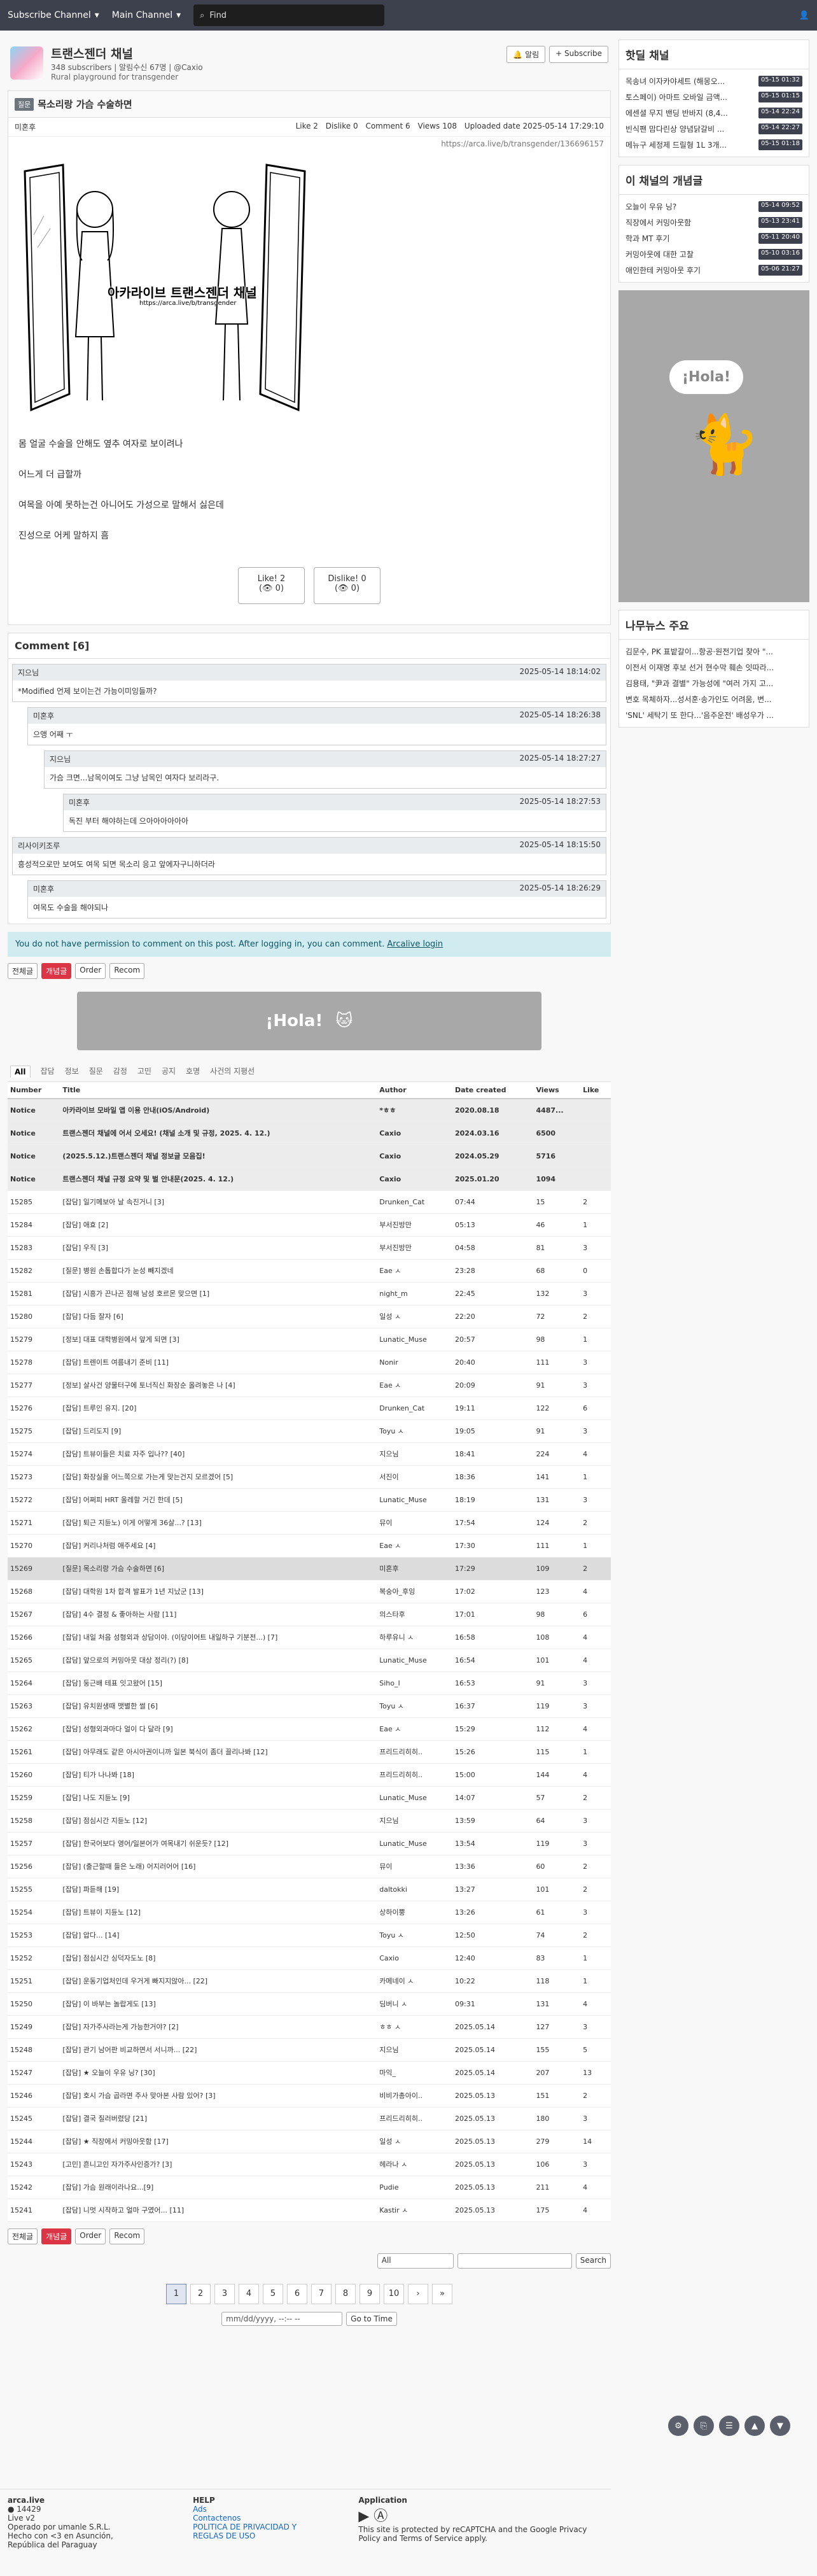 Image resolution: width=817 pixels, height=2576 pixels. Describe the element at coordinates (219, 1867) in the screenshot. I see `row-title: [잡담] (출근할때 들은 노래) 어지러어어 [16]` at that location.